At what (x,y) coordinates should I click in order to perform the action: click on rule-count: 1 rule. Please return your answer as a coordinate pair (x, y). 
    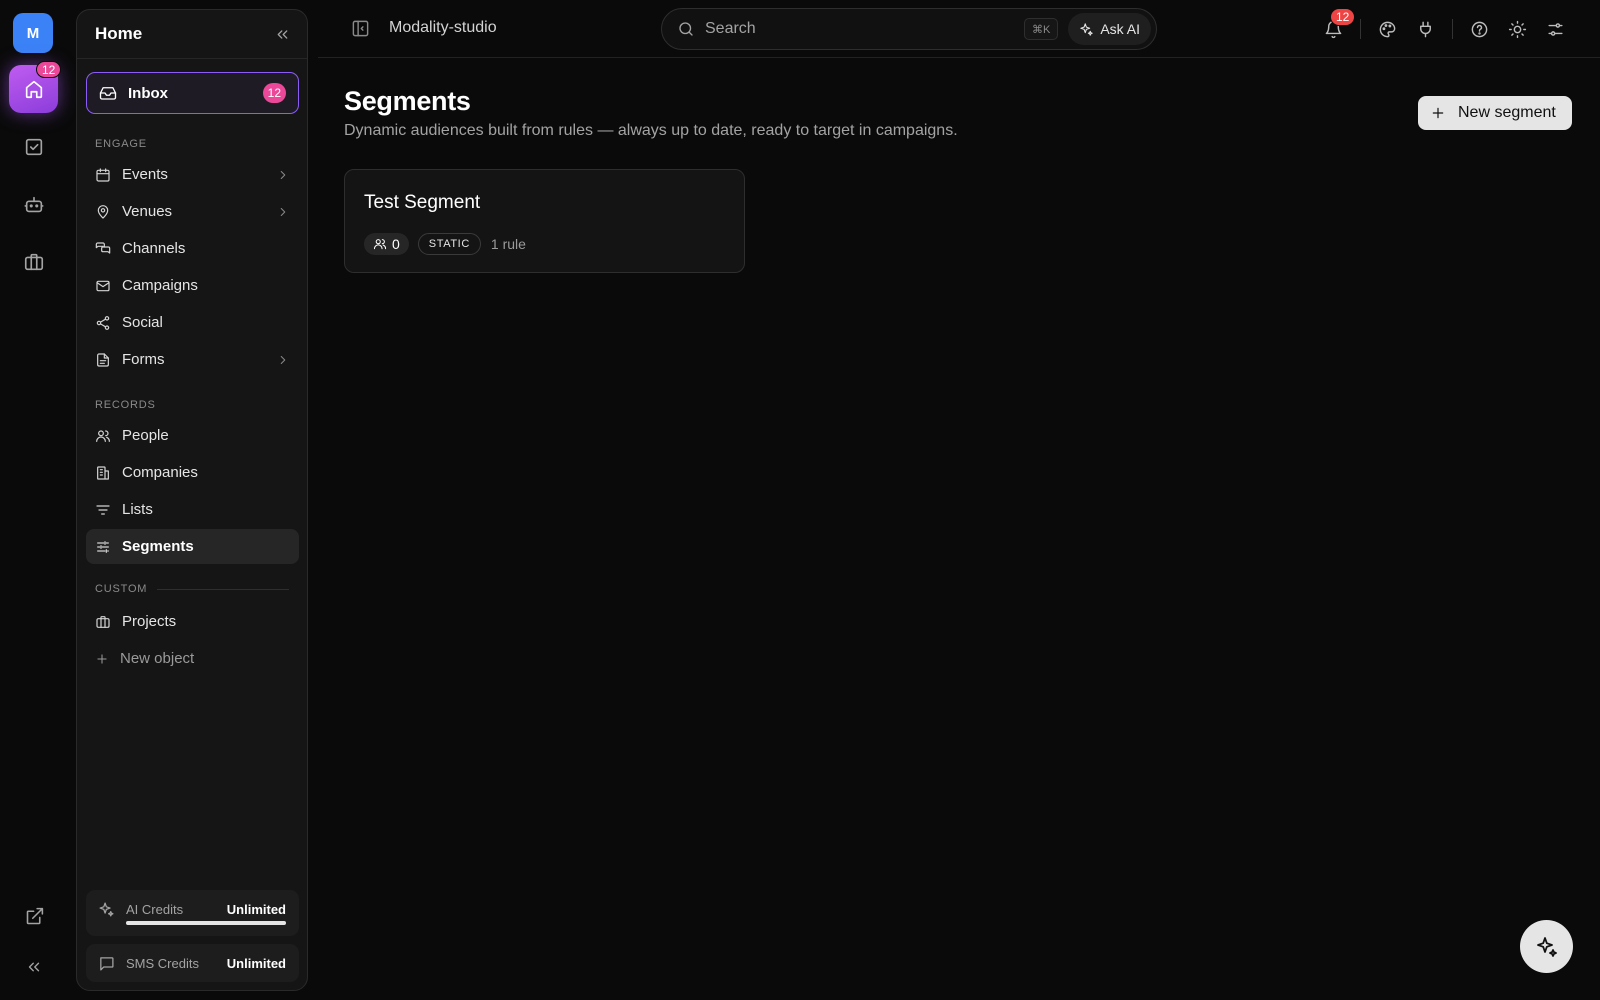
    Looking at the image, I should click on (508, 244).